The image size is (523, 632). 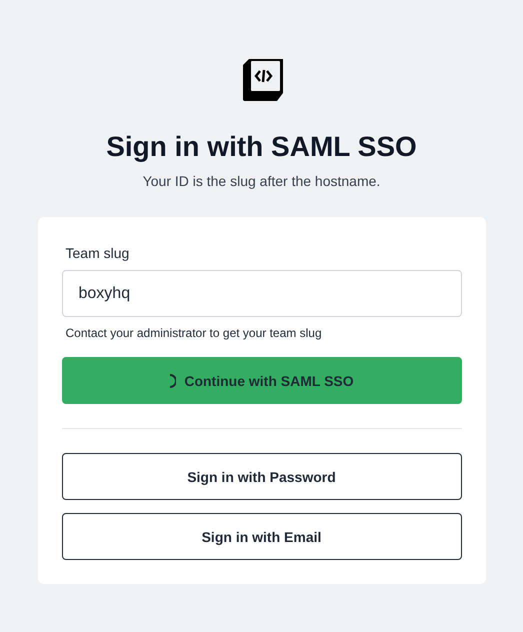 What do you see at coordinates (262, 380) in the screenshot?
I see `continue-button: Continue with SAML SSO` at bounding box center [262, 380].